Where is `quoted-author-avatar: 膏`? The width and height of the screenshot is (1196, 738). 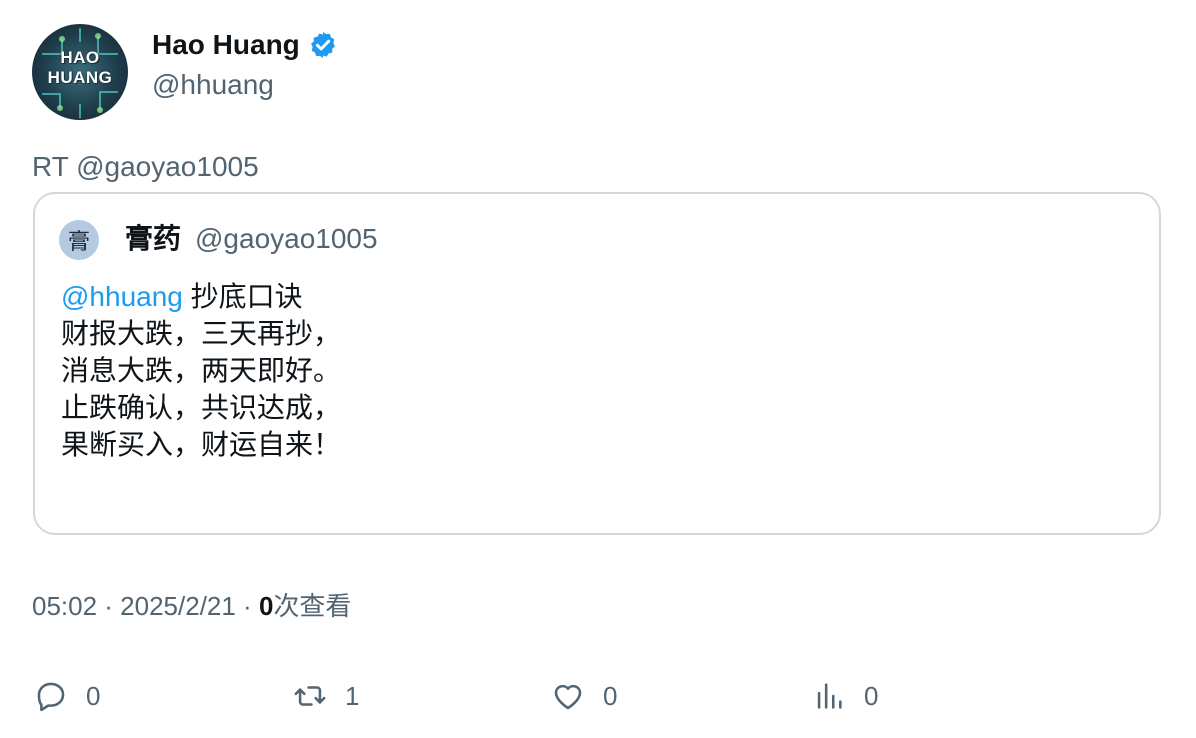
quoted-author-avatar: 膏 is located at coordinates (79, 240).